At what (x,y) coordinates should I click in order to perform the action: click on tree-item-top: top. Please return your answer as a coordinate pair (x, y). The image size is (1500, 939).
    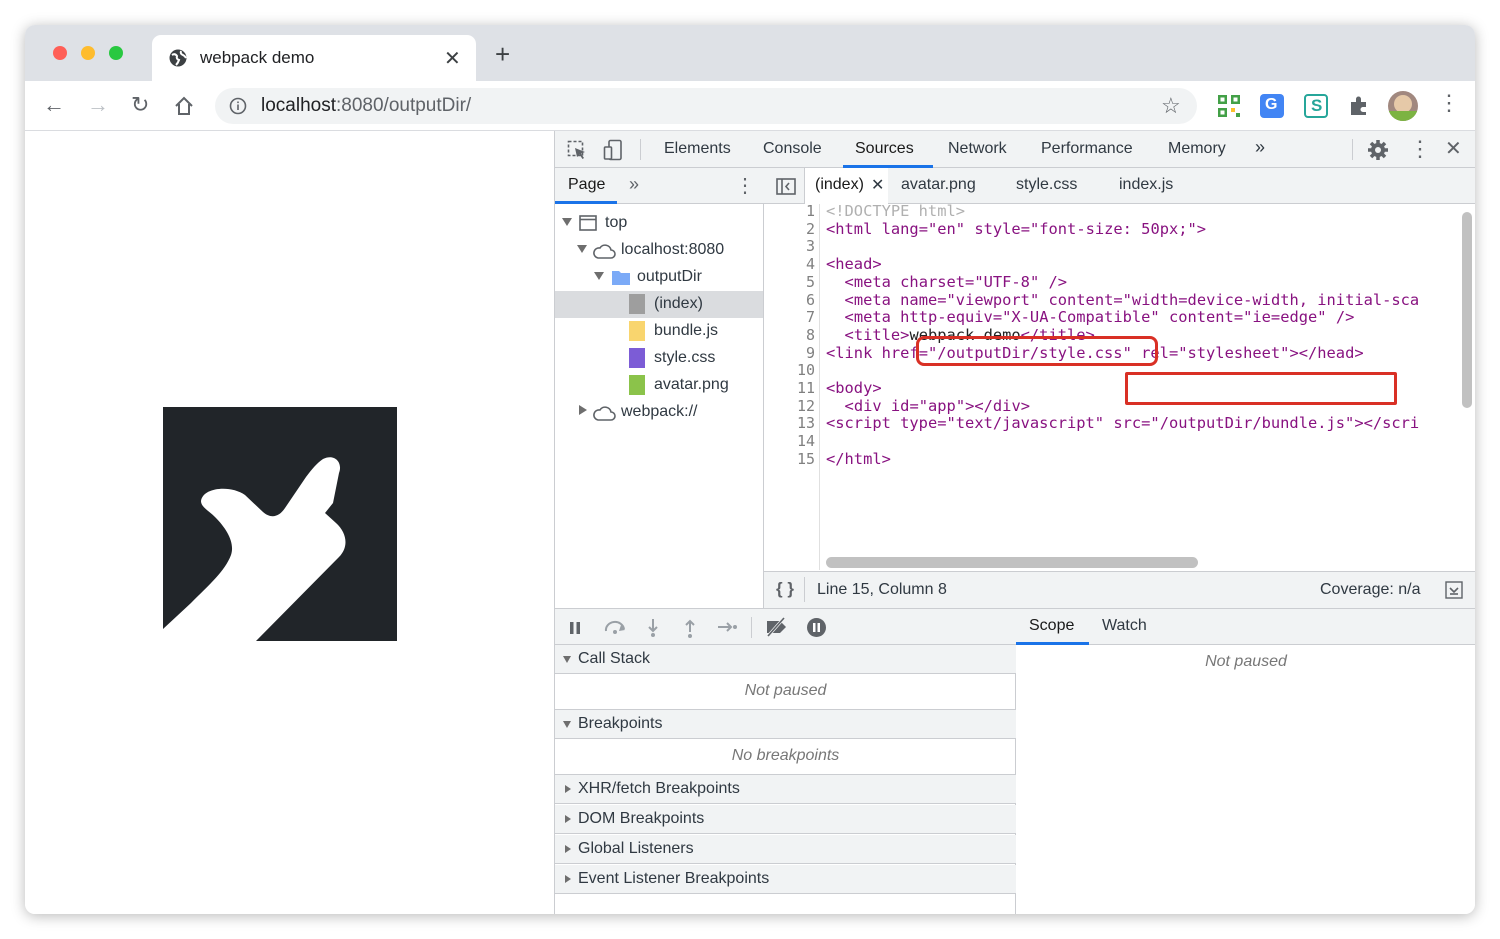
    Looking at the image, I should click on (659, 223).